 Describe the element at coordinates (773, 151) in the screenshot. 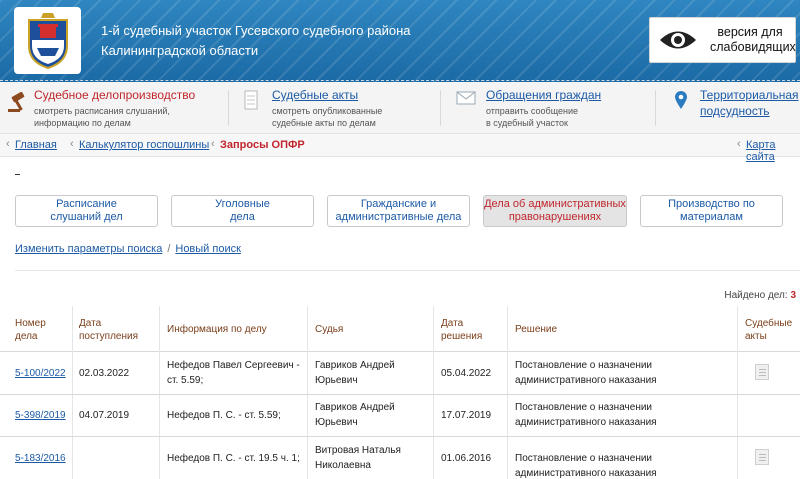

I see `breadcrumb-sitemap: Карта сайта` at that location.